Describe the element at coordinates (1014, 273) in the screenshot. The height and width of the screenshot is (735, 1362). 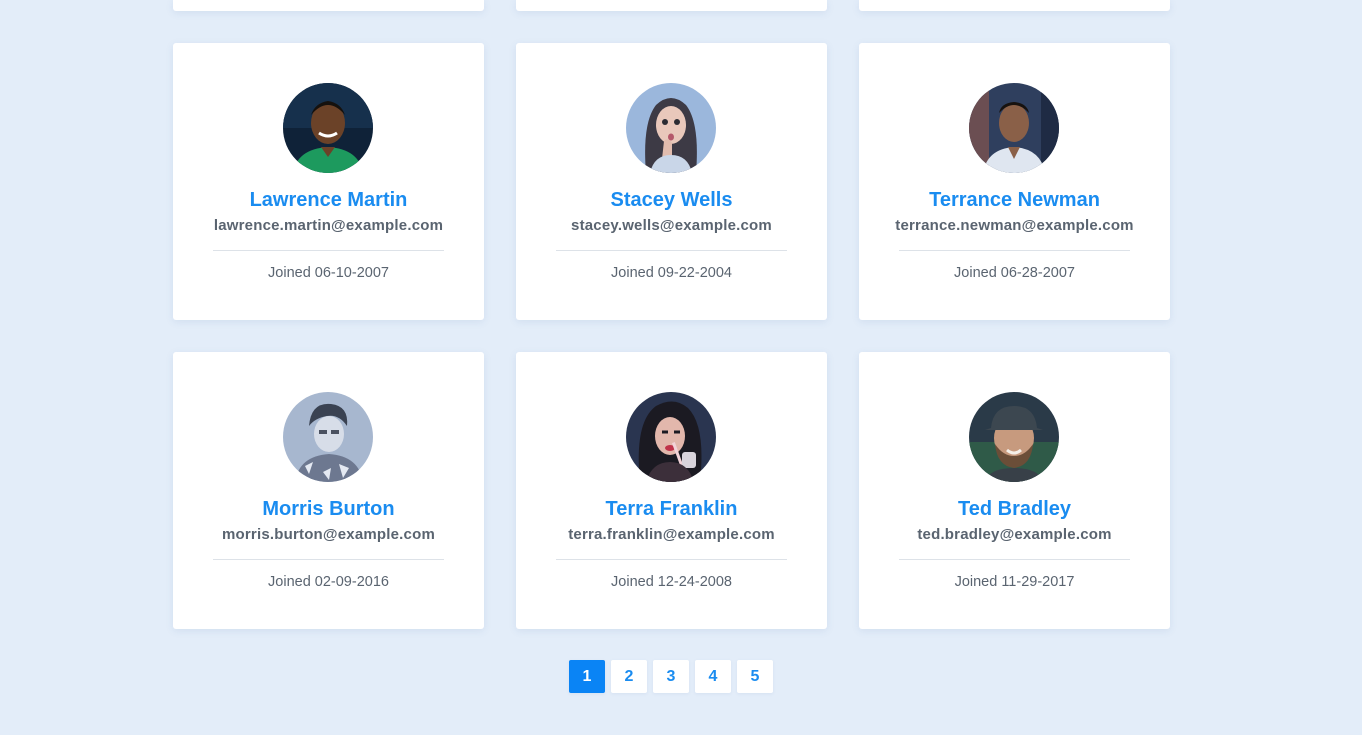
I see `joined-date: Joined 06-28-2007` at that location.